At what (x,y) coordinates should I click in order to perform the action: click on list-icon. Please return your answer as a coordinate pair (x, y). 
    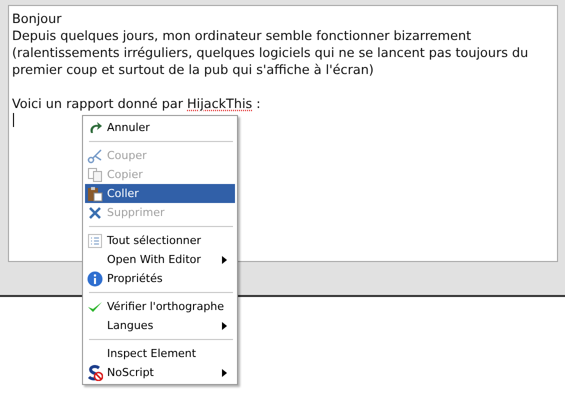
    Looking at the image, I should click on (95, 240).